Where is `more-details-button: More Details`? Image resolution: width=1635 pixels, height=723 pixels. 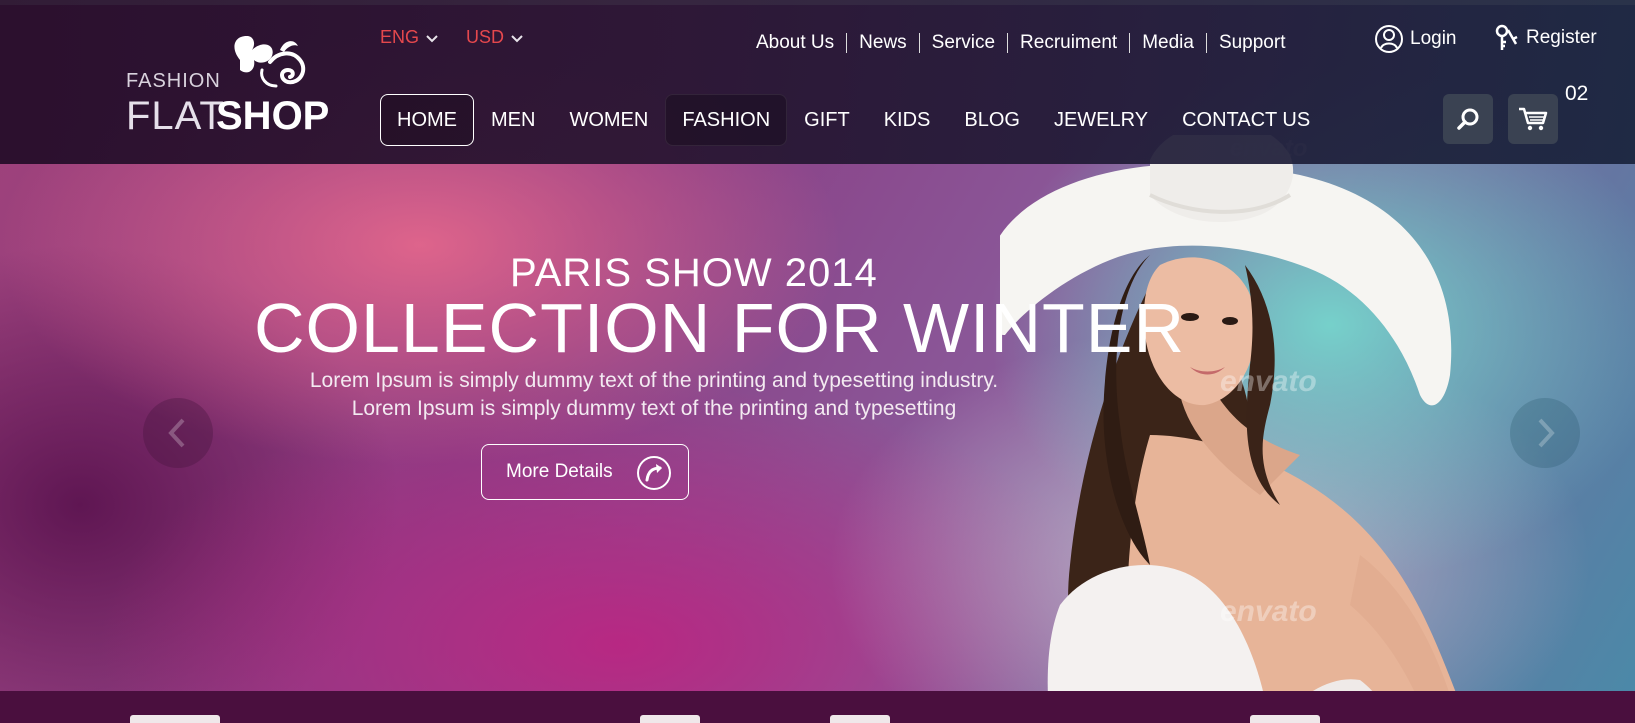
more-details-button: More Details is located at coordinates (585, 472).